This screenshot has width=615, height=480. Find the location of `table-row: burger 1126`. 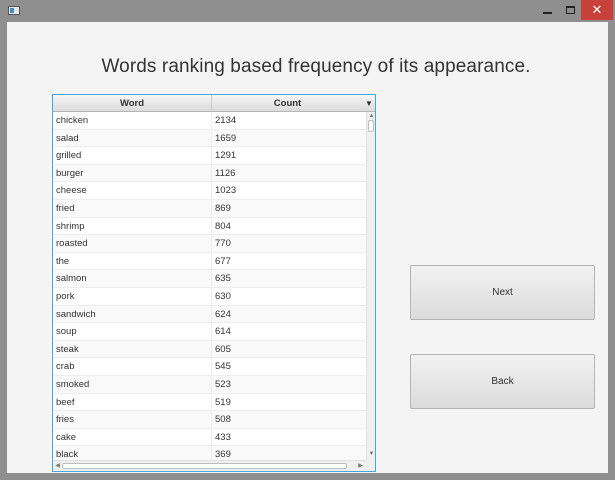

table-row: burger 1126 is located at coordinates (209, 173).